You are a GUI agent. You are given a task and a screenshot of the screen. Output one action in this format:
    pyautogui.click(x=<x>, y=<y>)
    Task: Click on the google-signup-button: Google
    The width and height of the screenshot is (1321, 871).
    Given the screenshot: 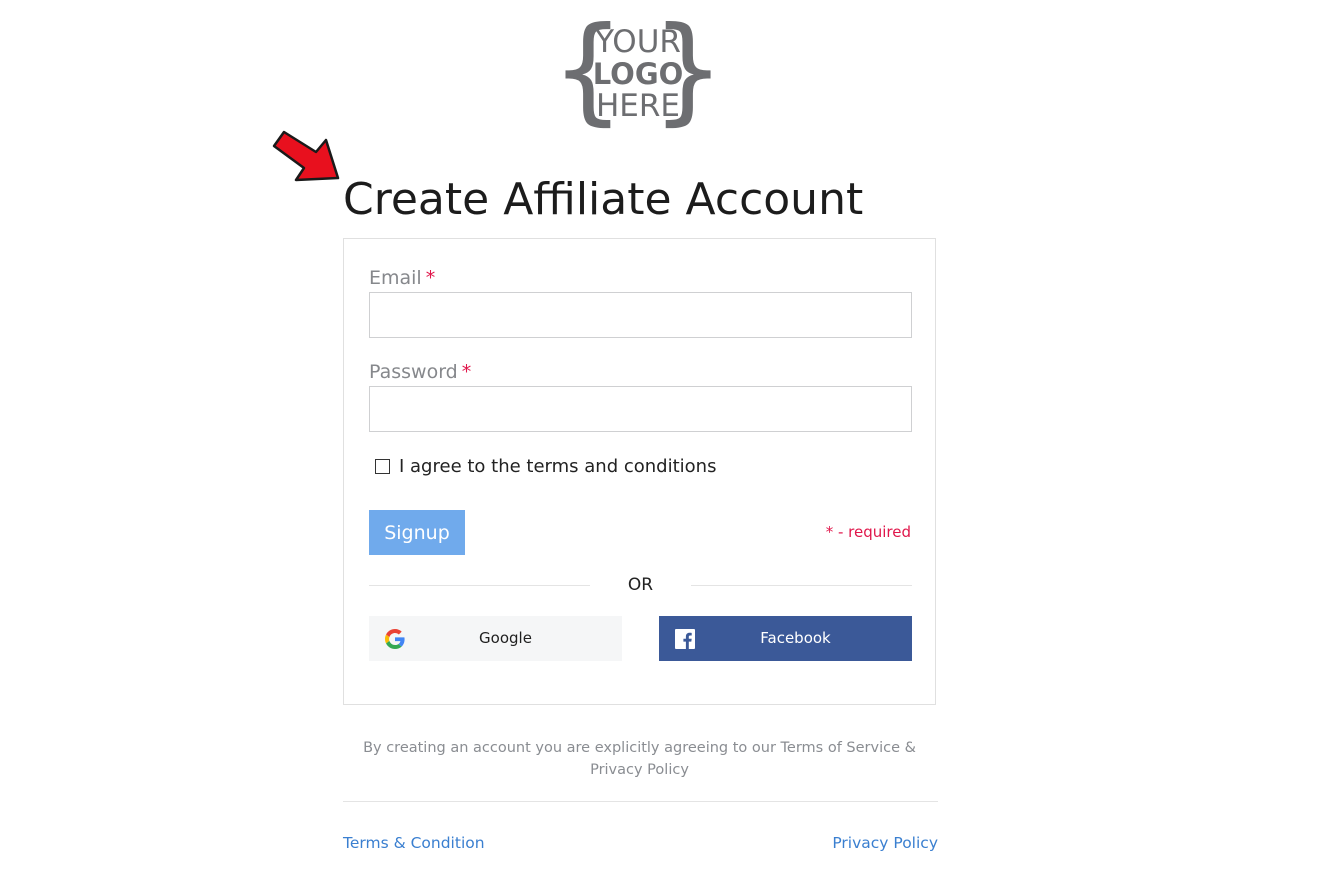 What is the action you would take?
    pyautogui.click(x=495, y=638)
    